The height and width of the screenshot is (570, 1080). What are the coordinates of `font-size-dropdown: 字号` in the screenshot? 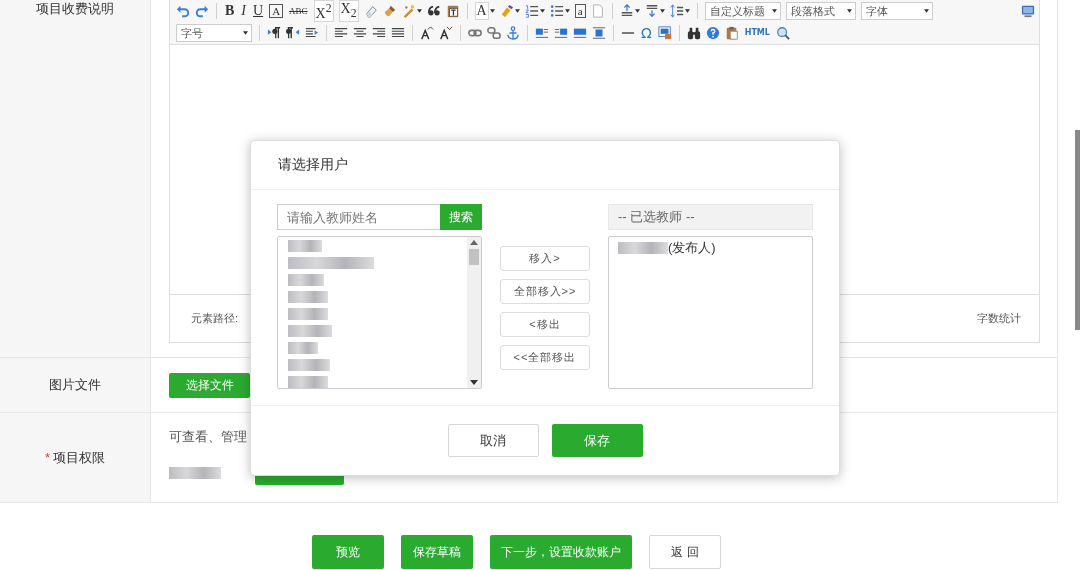 It's located at (214, 33).